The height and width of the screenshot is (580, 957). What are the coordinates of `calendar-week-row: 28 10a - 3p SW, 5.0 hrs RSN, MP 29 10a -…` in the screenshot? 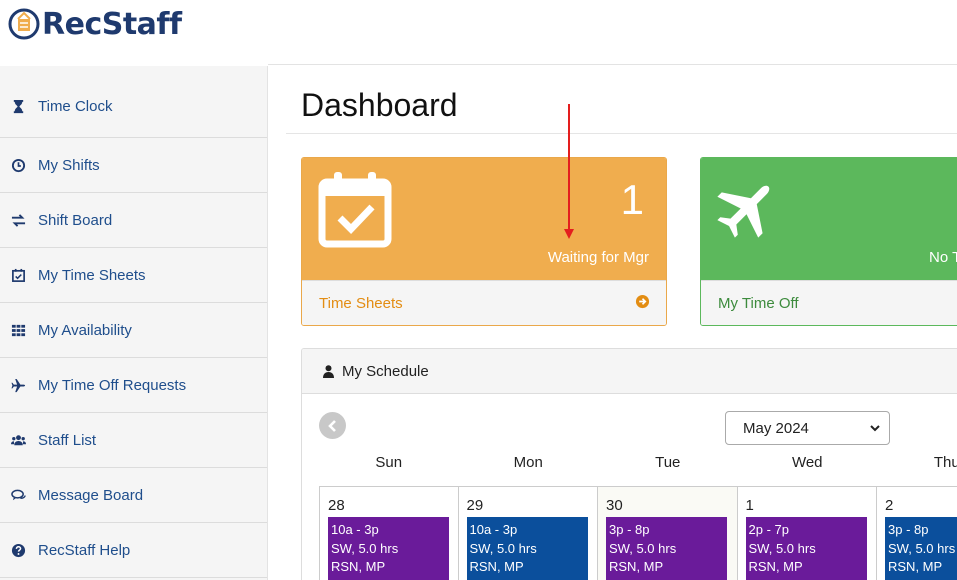 It's located at (638, 533).